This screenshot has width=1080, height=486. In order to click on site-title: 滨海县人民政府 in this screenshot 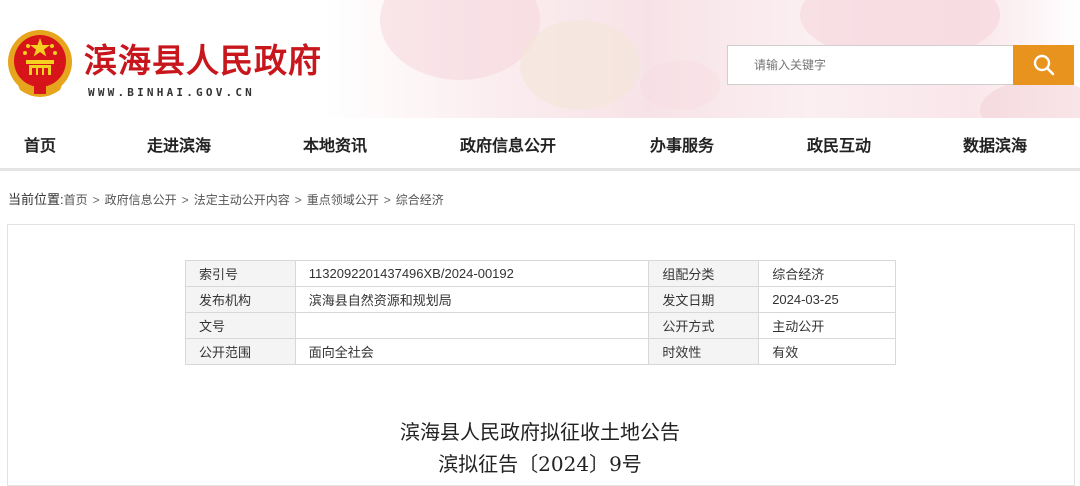, I will do `click(203, 58)`.